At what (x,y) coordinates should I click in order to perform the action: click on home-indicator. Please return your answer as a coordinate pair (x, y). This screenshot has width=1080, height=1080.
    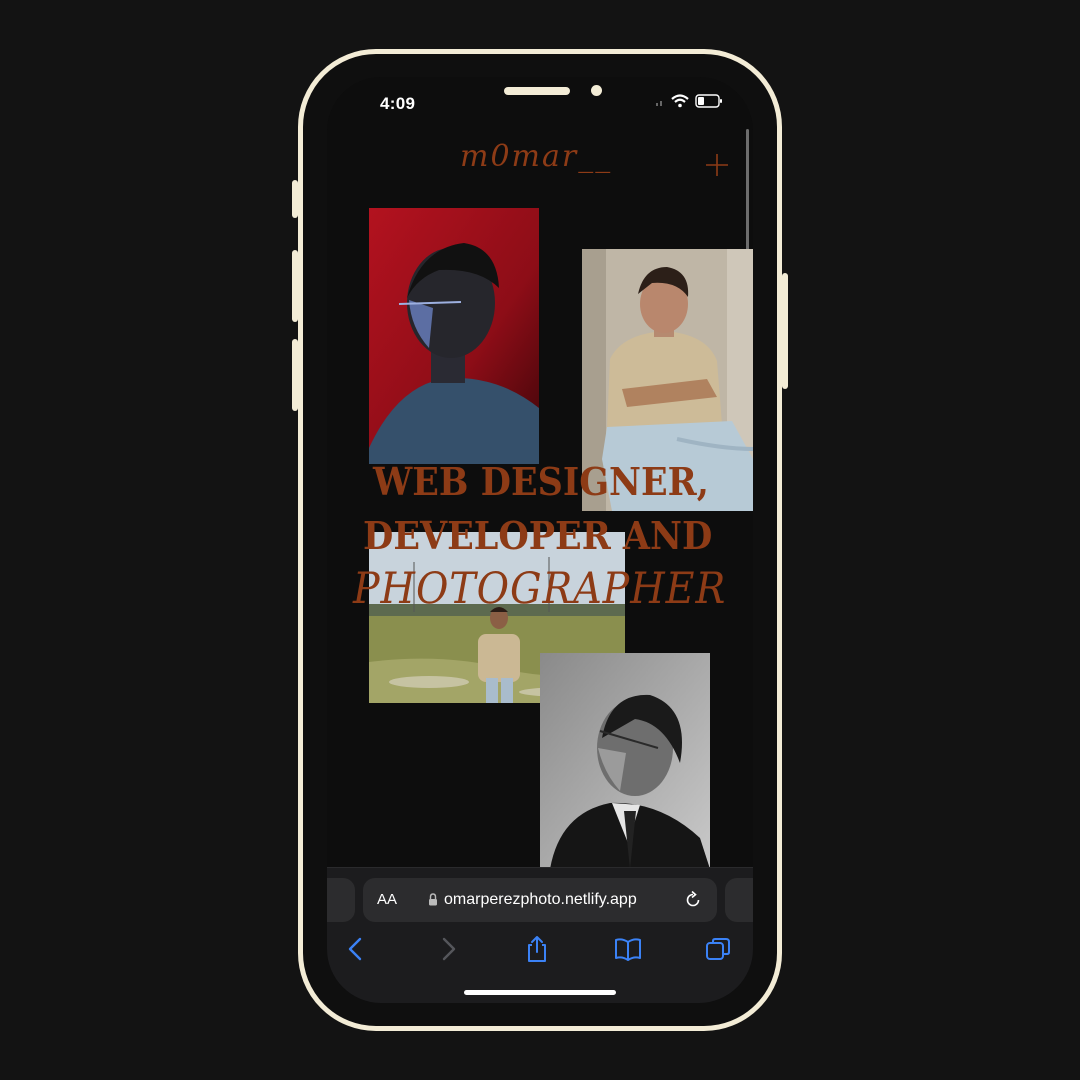
    Looking at the image, I should click on (540, 992).